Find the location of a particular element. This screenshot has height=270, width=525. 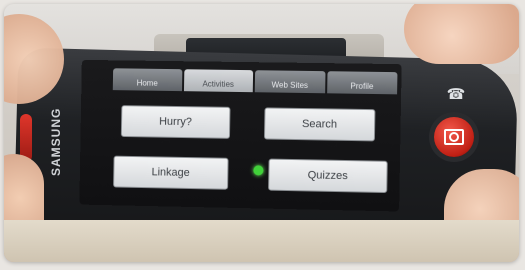

status-indicator-dot is located at coordinates (258, 170).